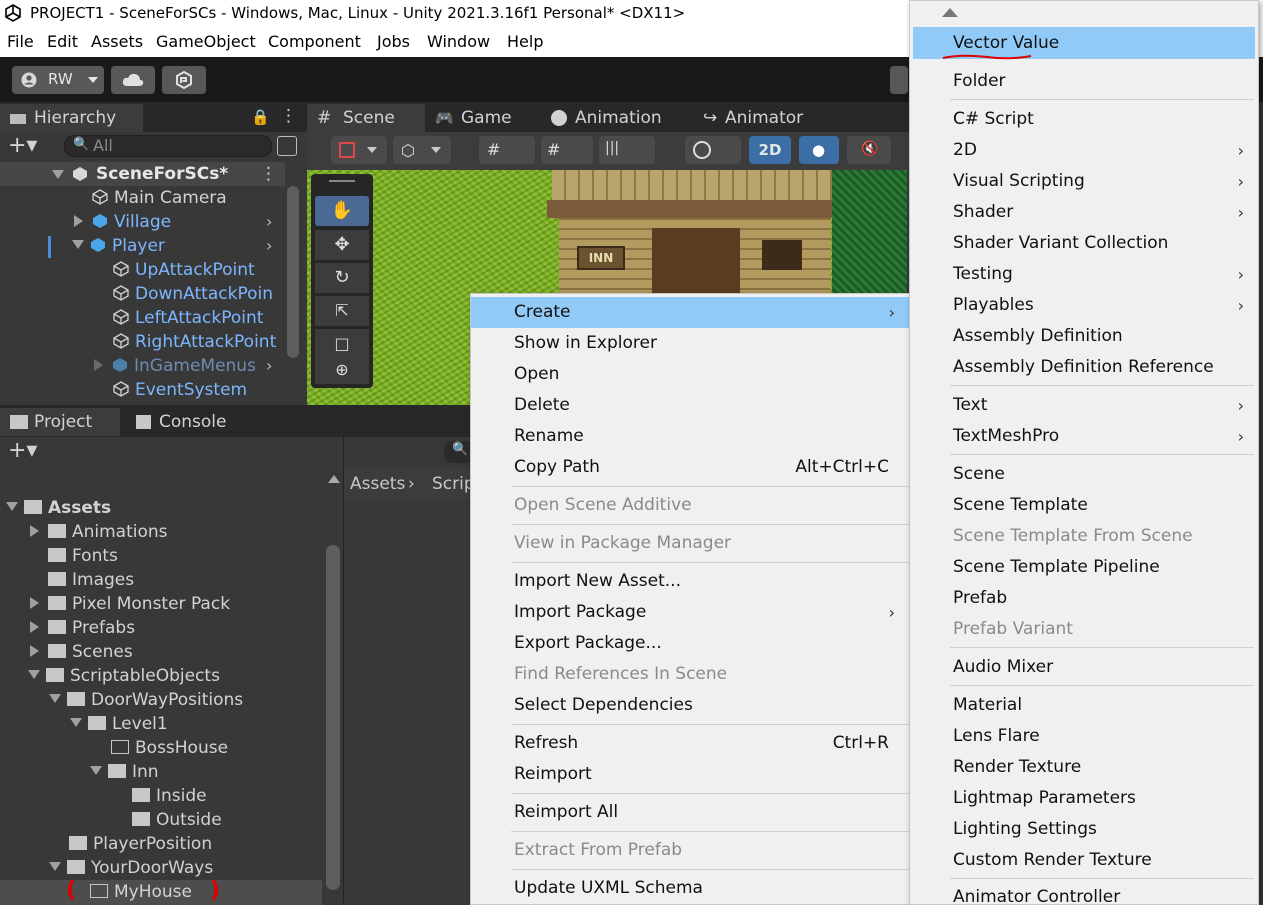 This screenshot has width=1263, height=905. I want to click on menu-item-csharp-script: C# Script, so click(1084, 119).